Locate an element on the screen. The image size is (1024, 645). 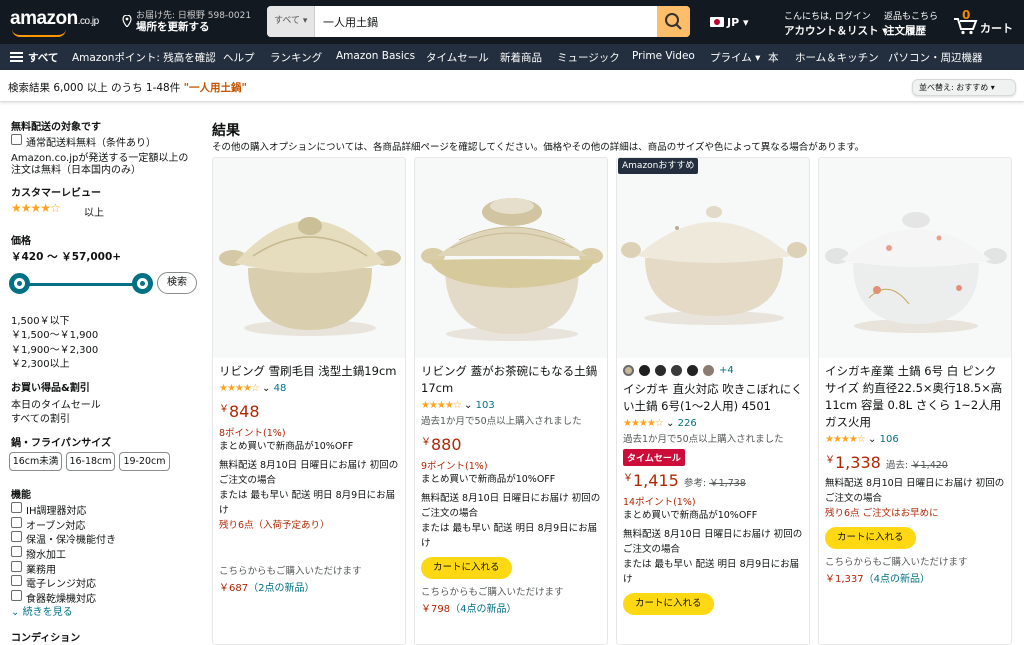
price-link: ￥2,300以上 is located at coordinates (40, 362).